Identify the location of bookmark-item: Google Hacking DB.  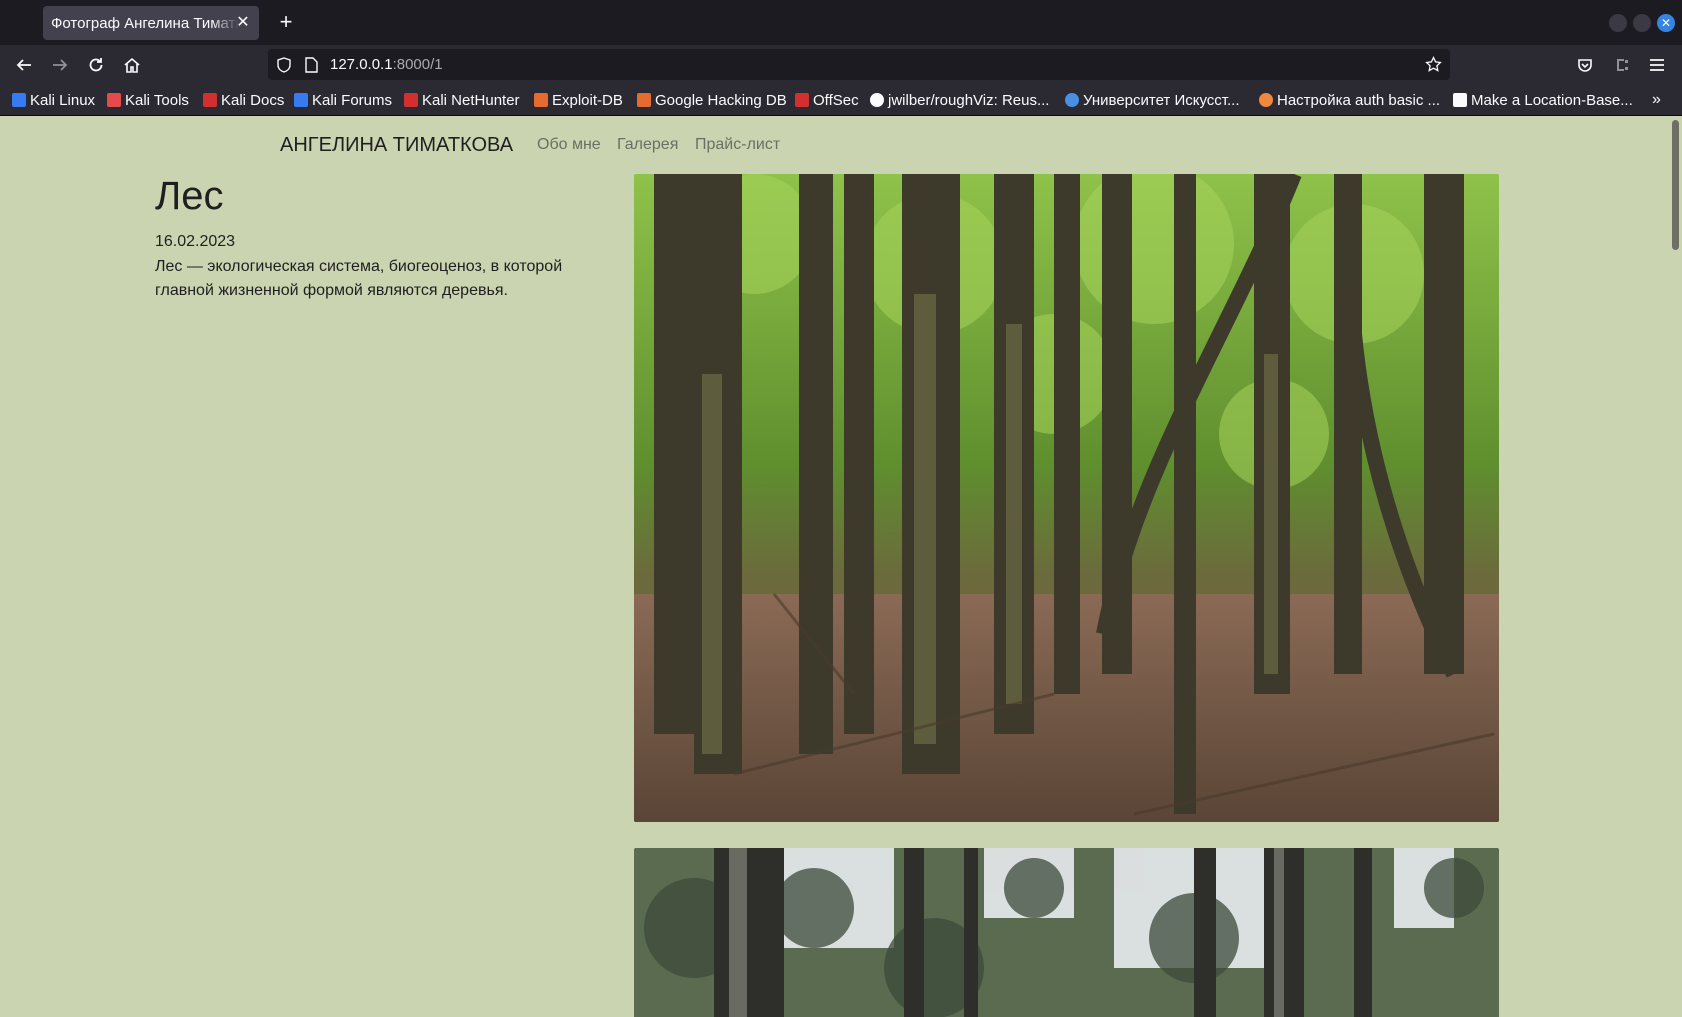
(712, 100).